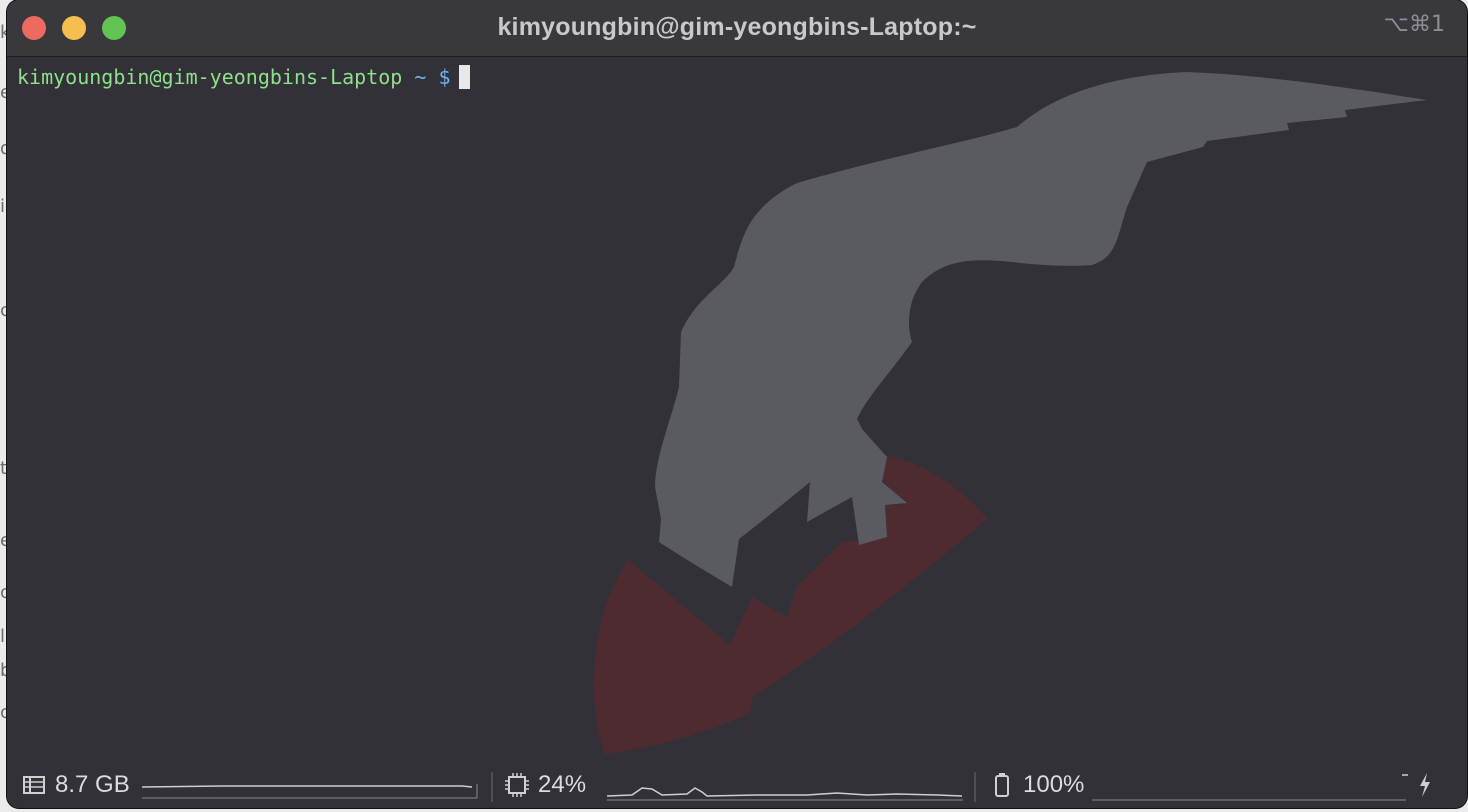  Describe the element at coordinates (785, 794) in the screenshot. I see `cpu-sparkline` at that location.